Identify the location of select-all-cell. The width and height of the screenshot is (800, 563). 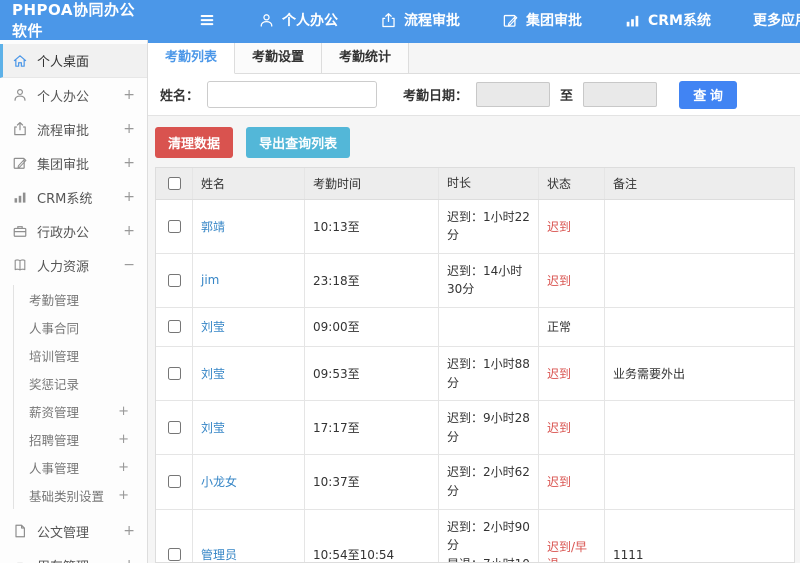
(174, 183).